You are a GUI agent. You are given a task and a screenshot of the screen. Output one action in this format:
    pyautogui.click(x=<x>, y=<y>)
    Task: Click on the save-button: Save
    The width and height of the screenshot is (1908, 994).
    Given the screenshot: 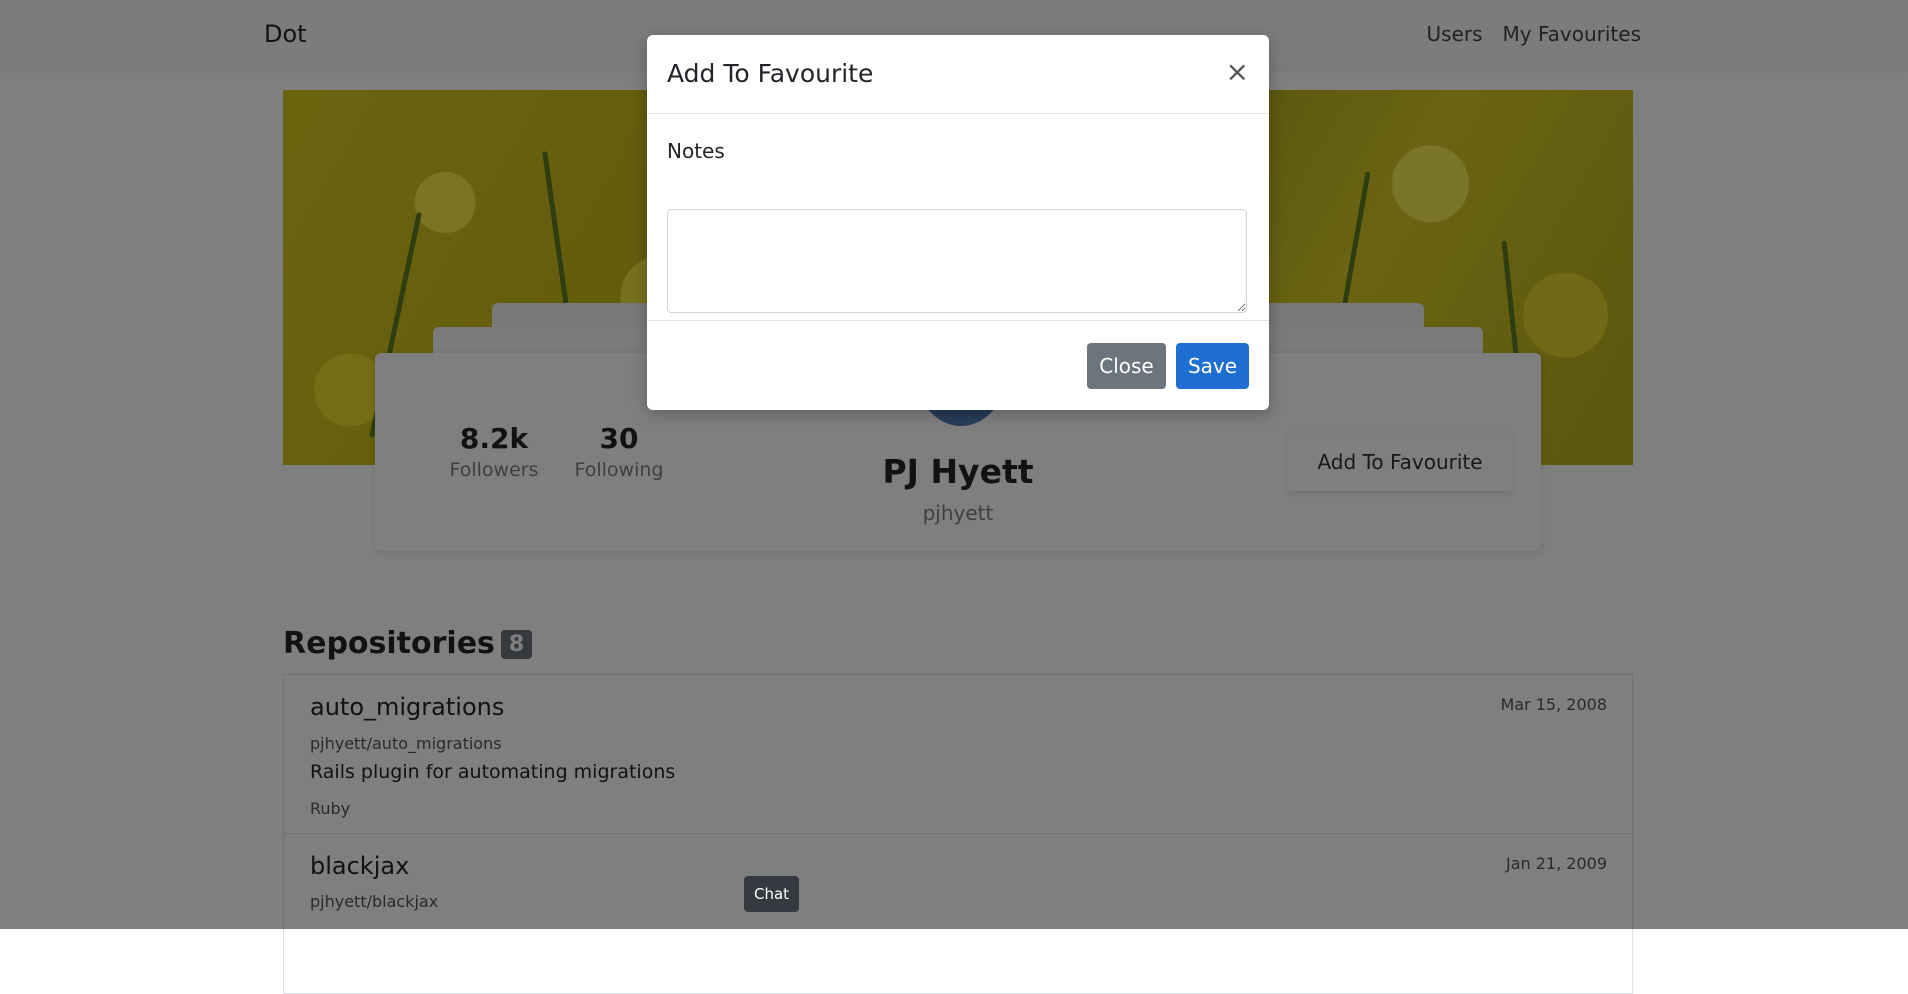 What is the action you would take?
    pyautogui.click(x=1212, y=366)
    